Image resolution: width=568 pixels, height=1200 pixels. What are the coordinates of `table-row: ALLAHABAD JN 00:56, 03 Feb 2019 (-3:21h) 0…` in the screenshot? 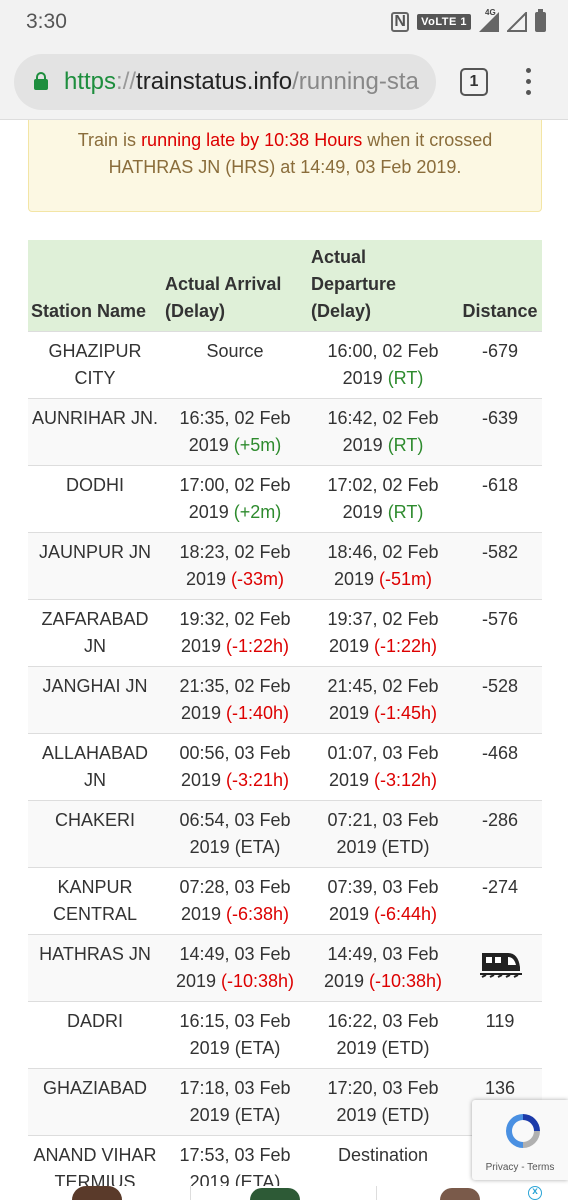 It's located at (285, 767).